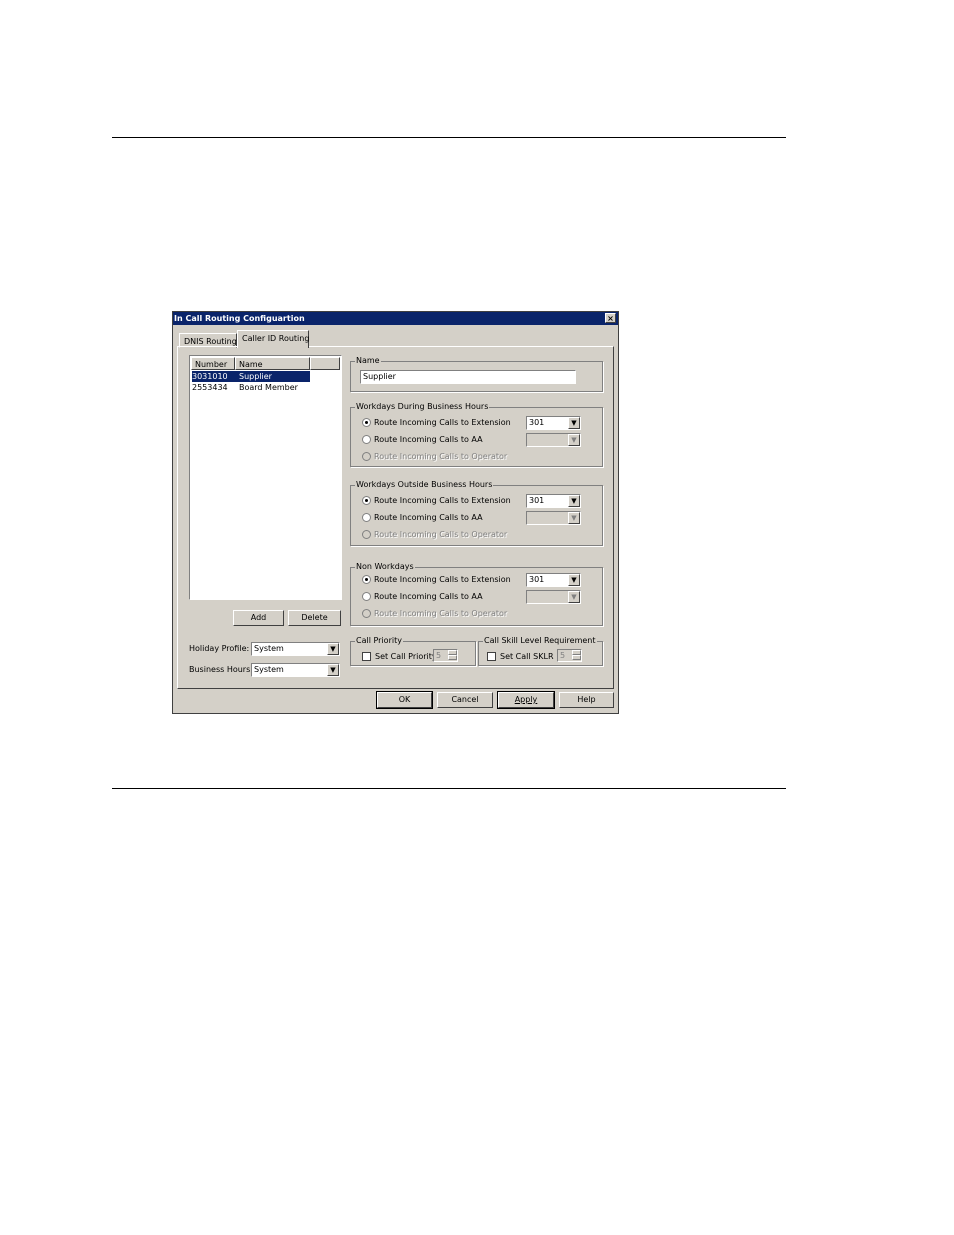  I want to click on cancel-button: Cancel, so click(465, 700).